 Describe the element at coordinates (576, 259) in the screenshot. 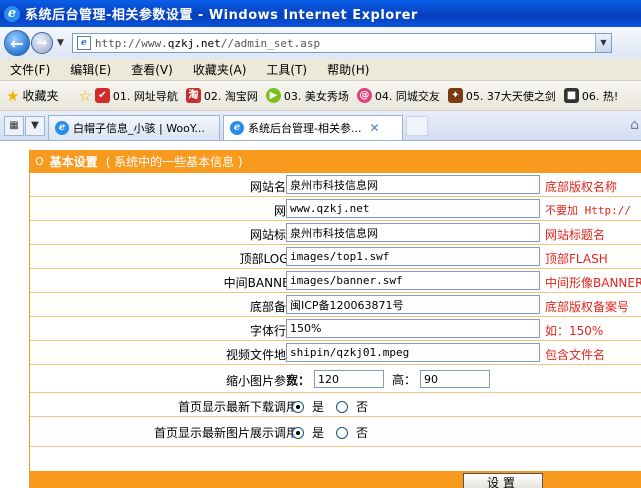

I see `field-hint: 顶部FLASH` at that location.